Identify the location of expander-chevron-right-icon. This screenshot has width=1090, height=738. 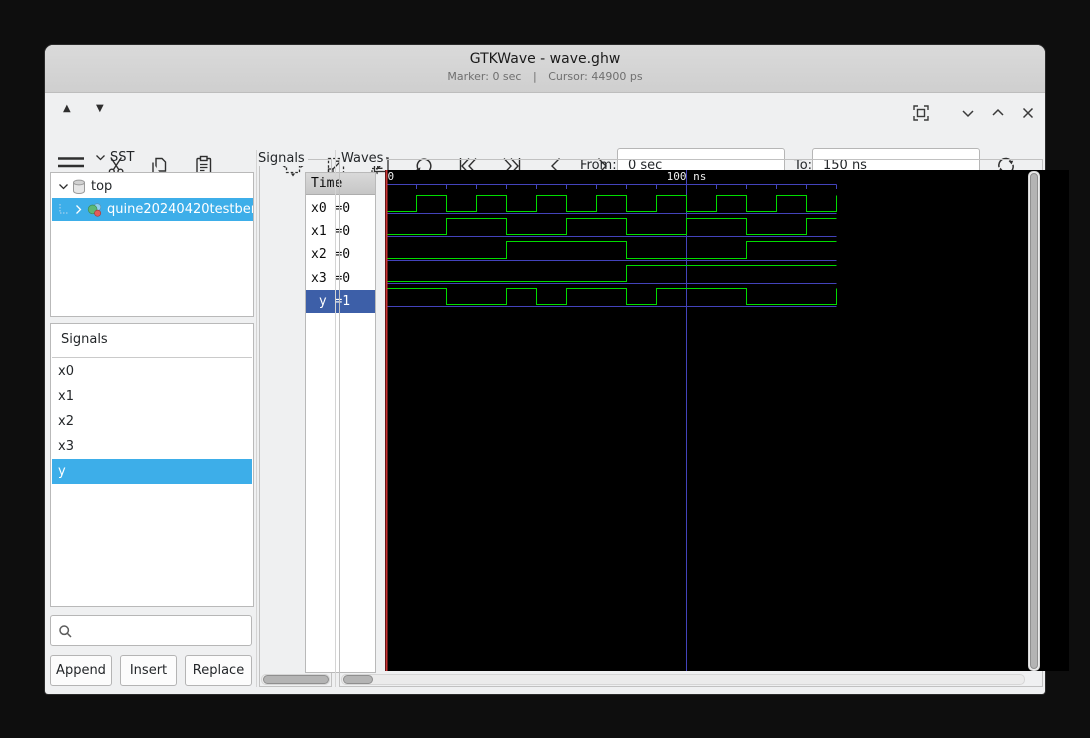
(79, 209).